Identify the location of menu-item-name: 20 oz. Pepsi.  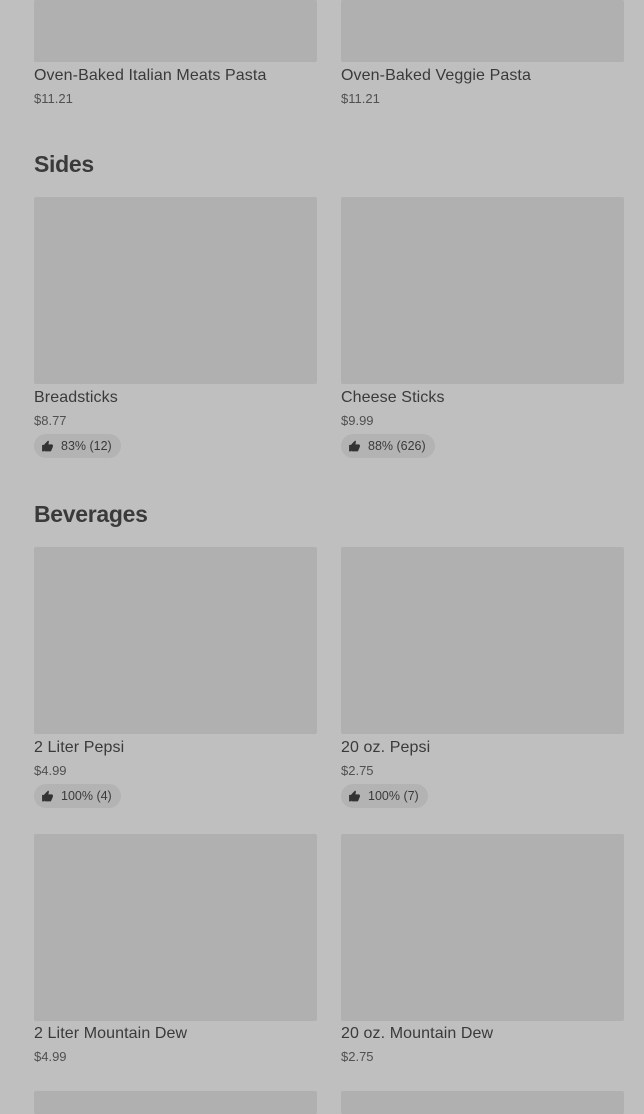
(386, 747).